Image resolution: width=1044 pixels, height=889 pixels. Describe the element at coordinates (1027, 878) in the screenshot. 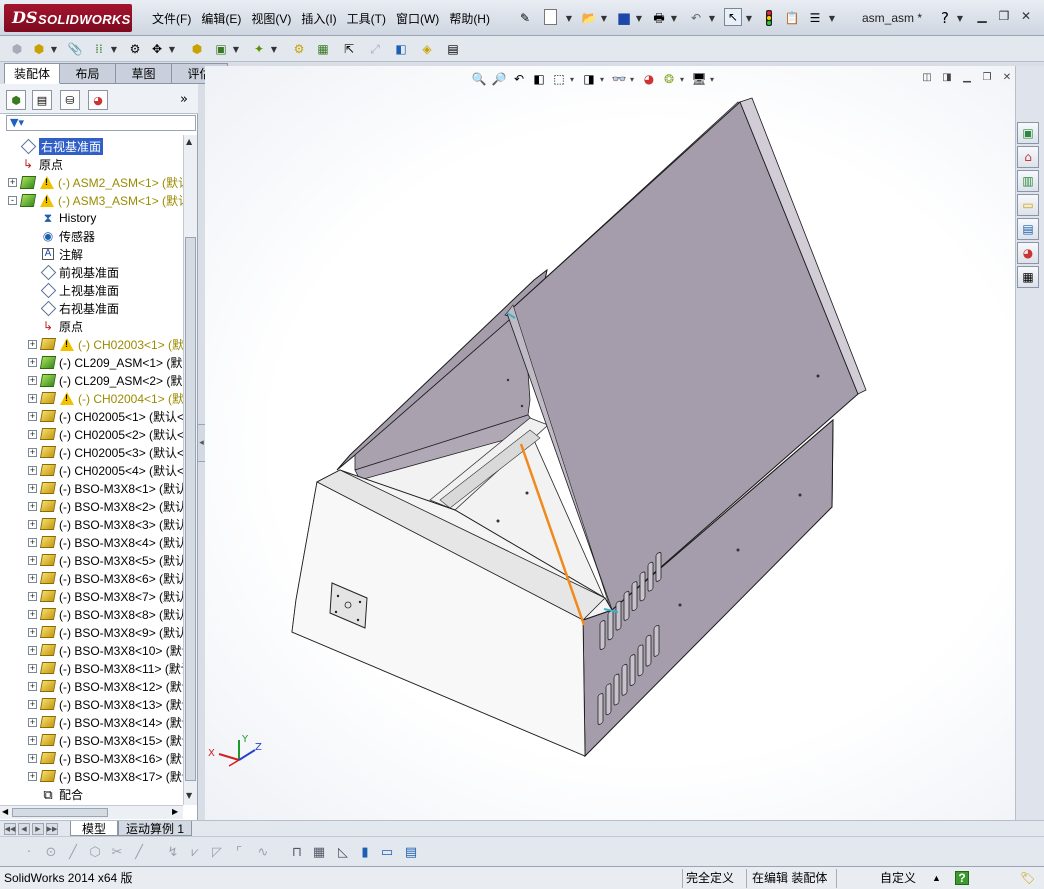

I see `rebuild-tag-icon: 🏷` at that location.